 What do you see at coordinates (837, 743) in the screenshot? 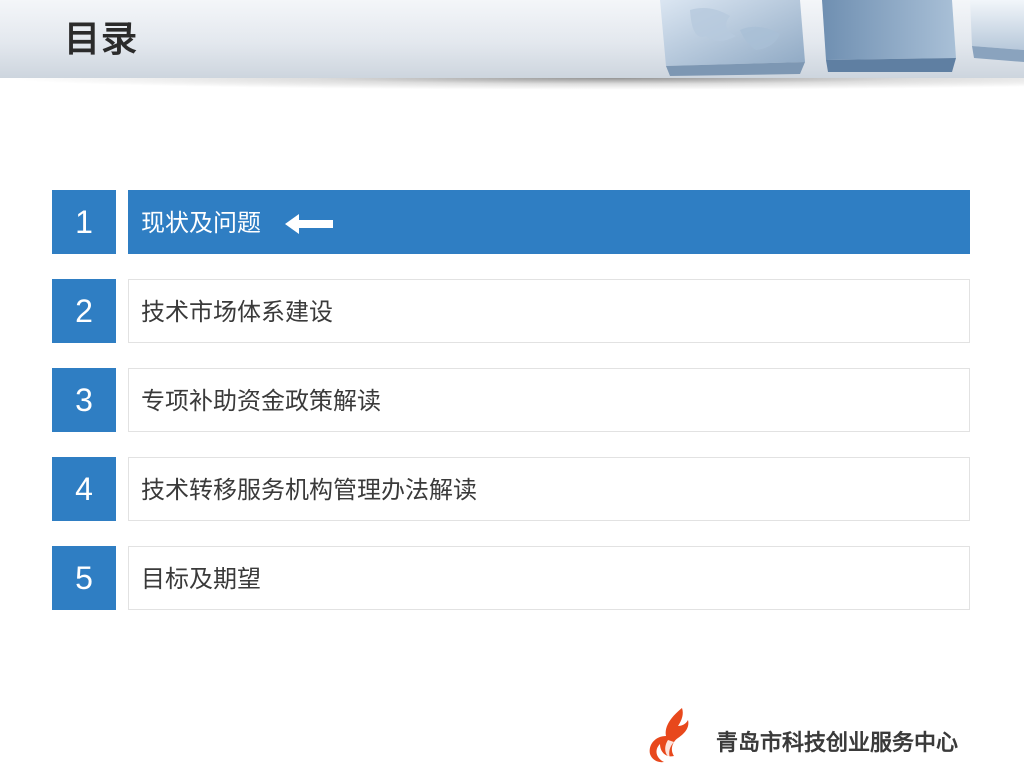
I see `organization-name: 青岛市科技创业服务中心` at bounding box center [837, 743].